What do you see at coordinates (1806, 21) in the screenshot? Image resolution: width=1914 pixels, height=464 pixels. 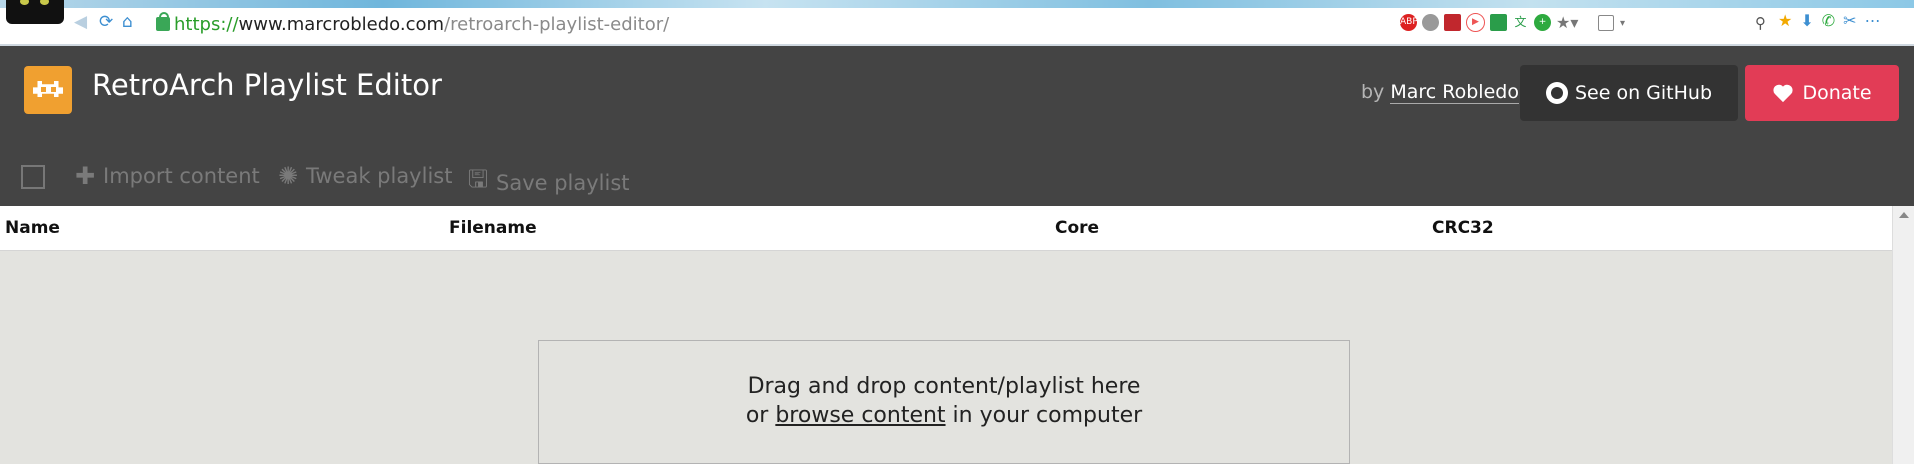 I see `download-icon: ⬇` at bounding box center [1806, 21].